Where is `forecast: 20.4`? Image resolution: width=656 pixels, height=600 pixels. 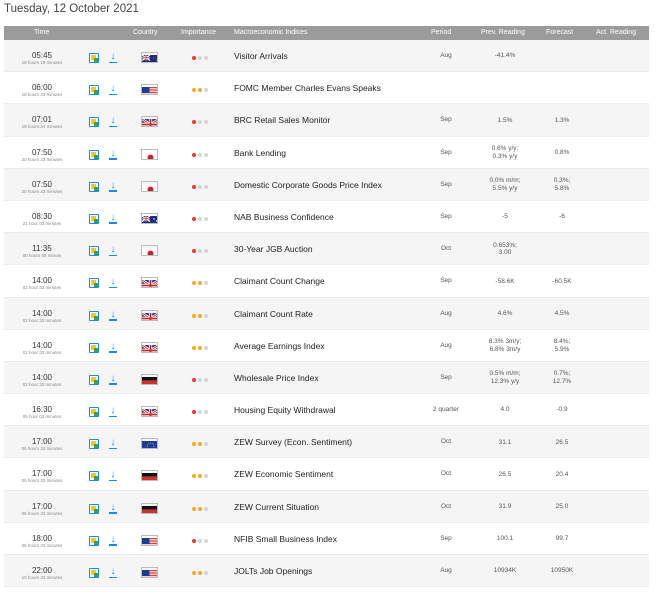 forecast: 20.4 is located at coordinates (562, 474).